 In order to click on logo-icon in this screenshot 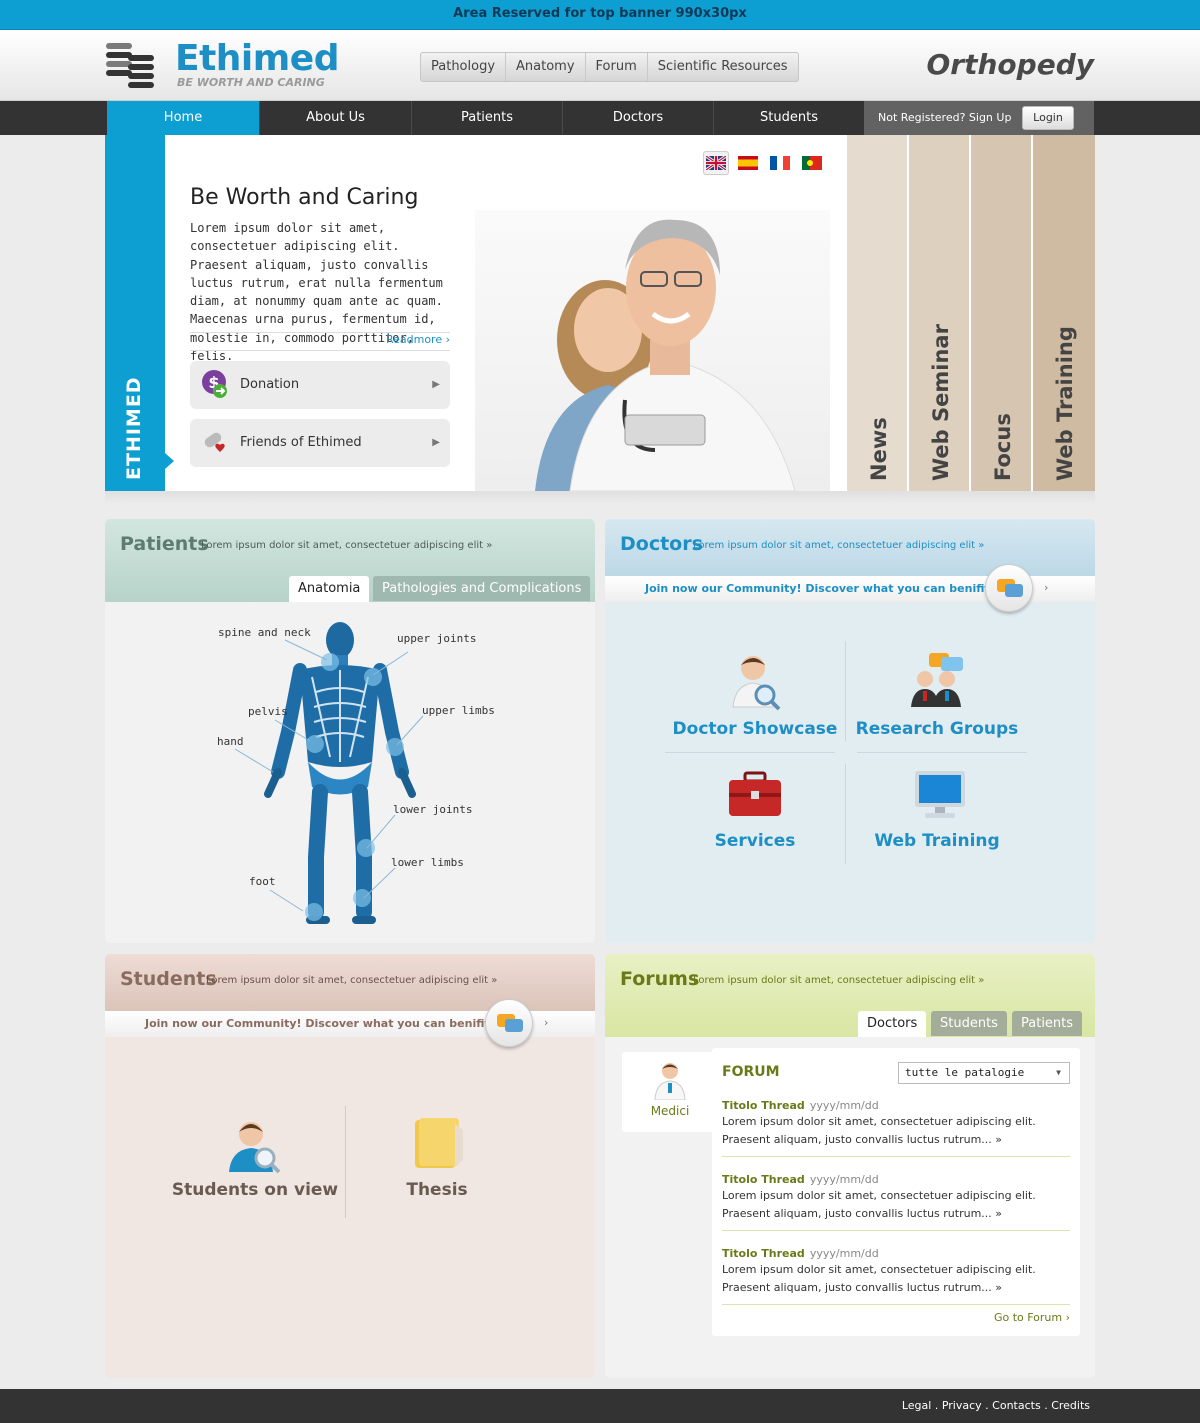, I will do `click(130, 65)`.